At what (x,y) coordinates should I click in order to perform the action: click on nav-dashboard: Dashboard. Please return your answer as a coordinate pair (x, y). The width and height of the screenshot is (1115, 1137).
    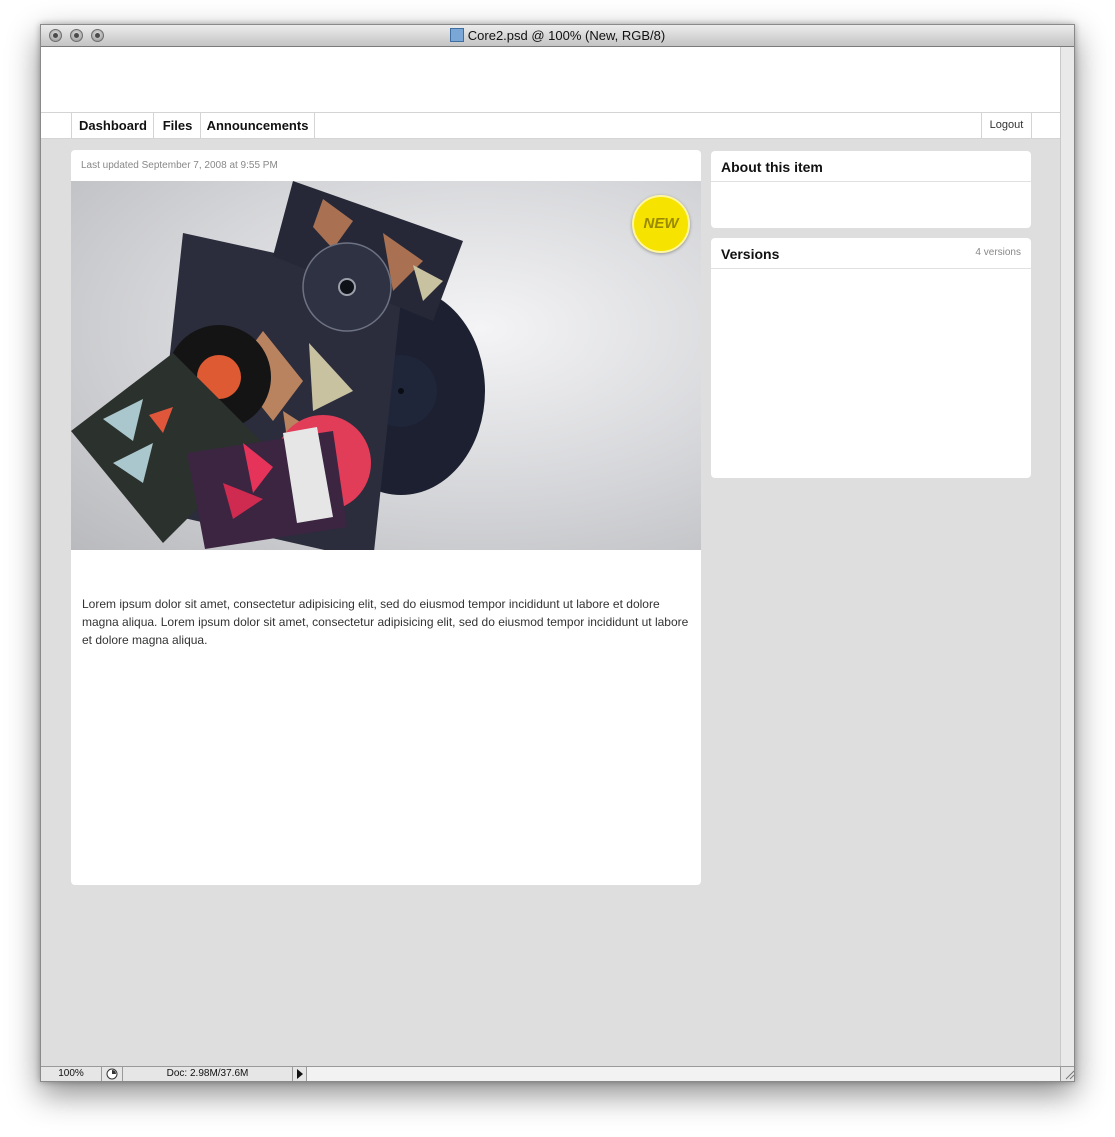
    Looking at the image, I should click on (112, 125).